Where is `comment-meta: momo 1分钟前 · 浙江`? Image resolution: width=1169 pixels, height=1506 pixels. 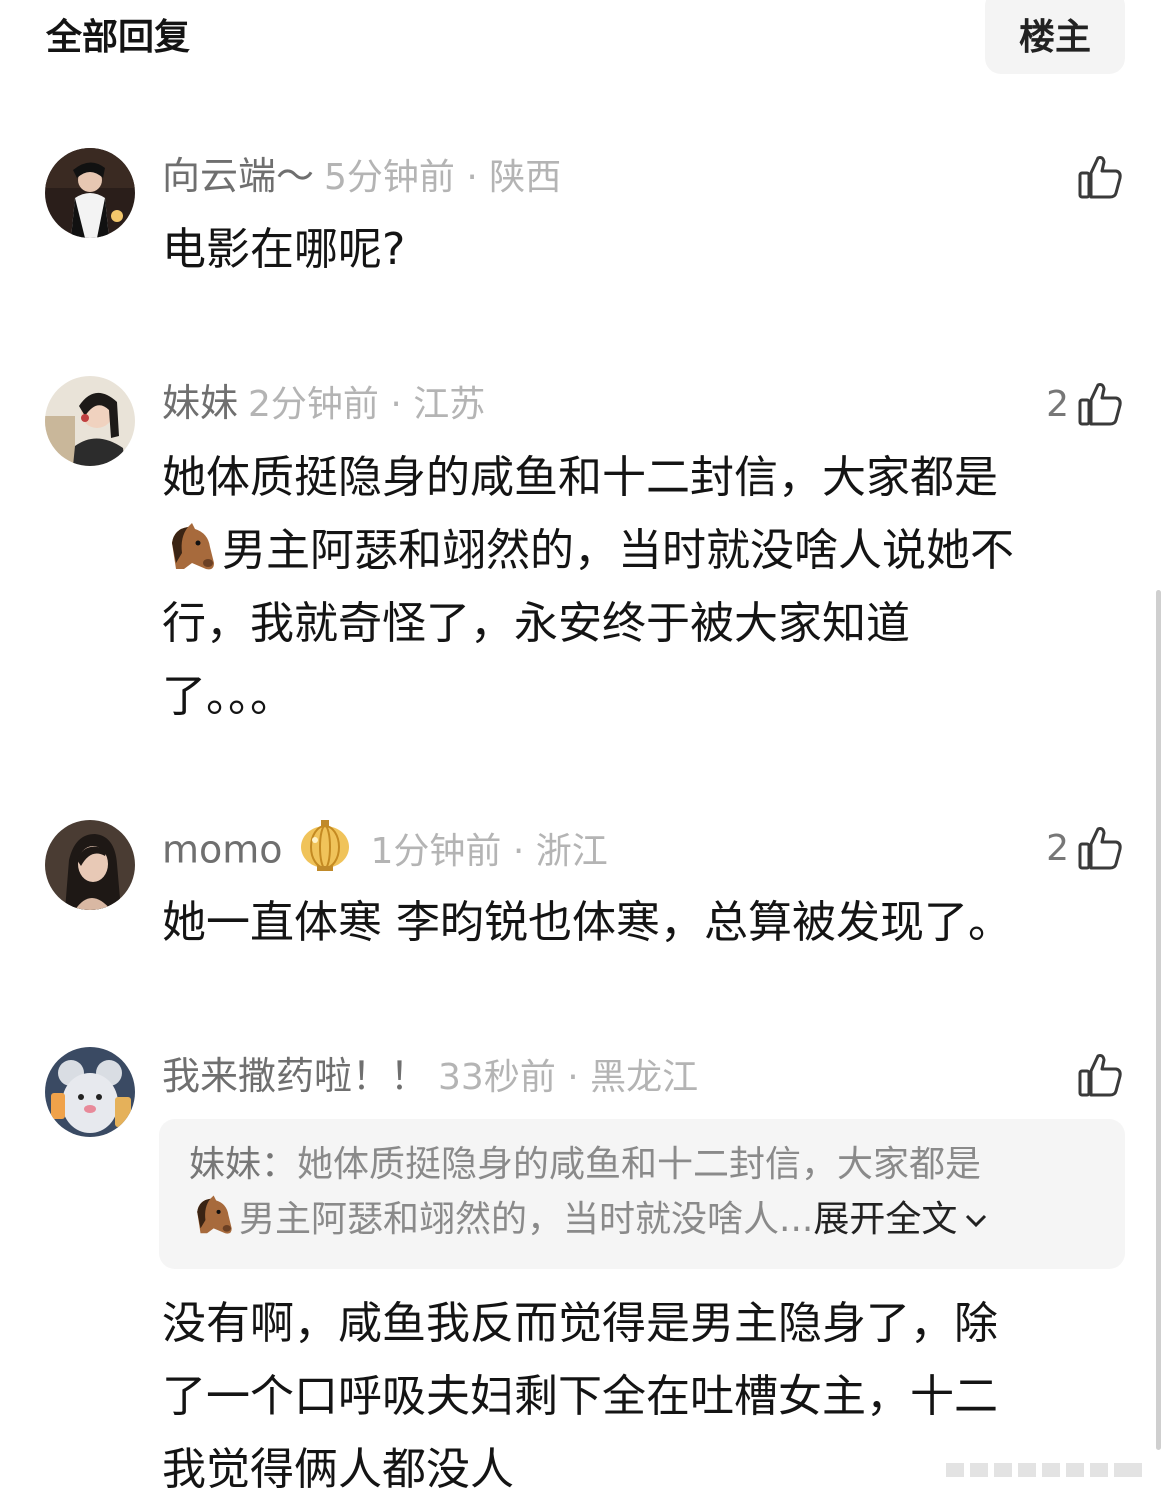
comment-meta: momo 1分钟前 · 浙江 is located at coordinates (385, 847).